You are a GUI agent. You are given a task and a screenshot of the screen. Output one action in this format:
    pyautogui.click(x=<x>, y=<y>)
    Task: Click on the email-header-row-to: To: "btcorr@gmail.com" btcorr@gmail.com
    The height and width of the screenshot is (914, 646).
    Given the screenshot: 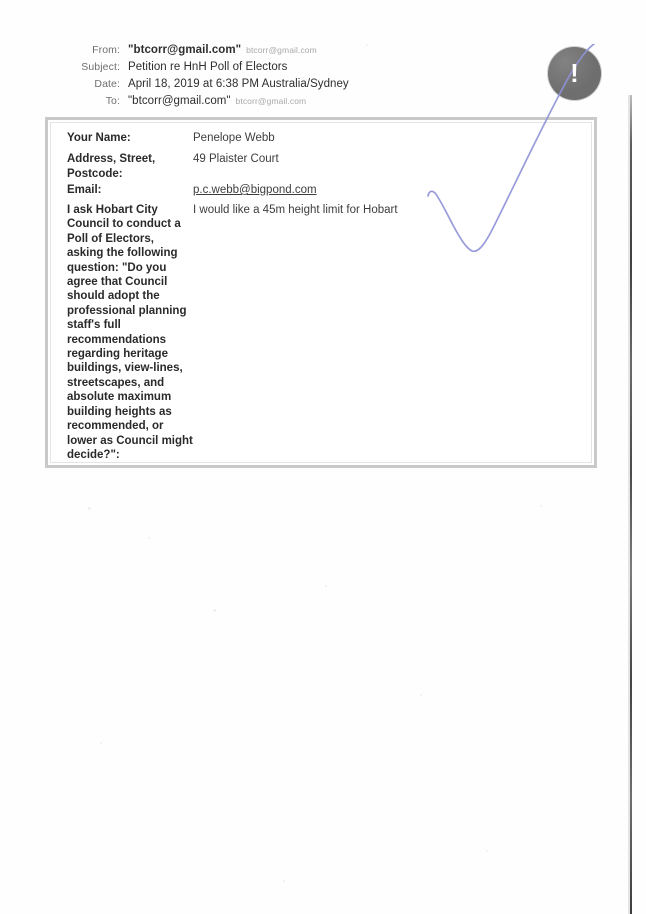 What is the action you would take?
    pyautogui.click(x=276, y=103)
    